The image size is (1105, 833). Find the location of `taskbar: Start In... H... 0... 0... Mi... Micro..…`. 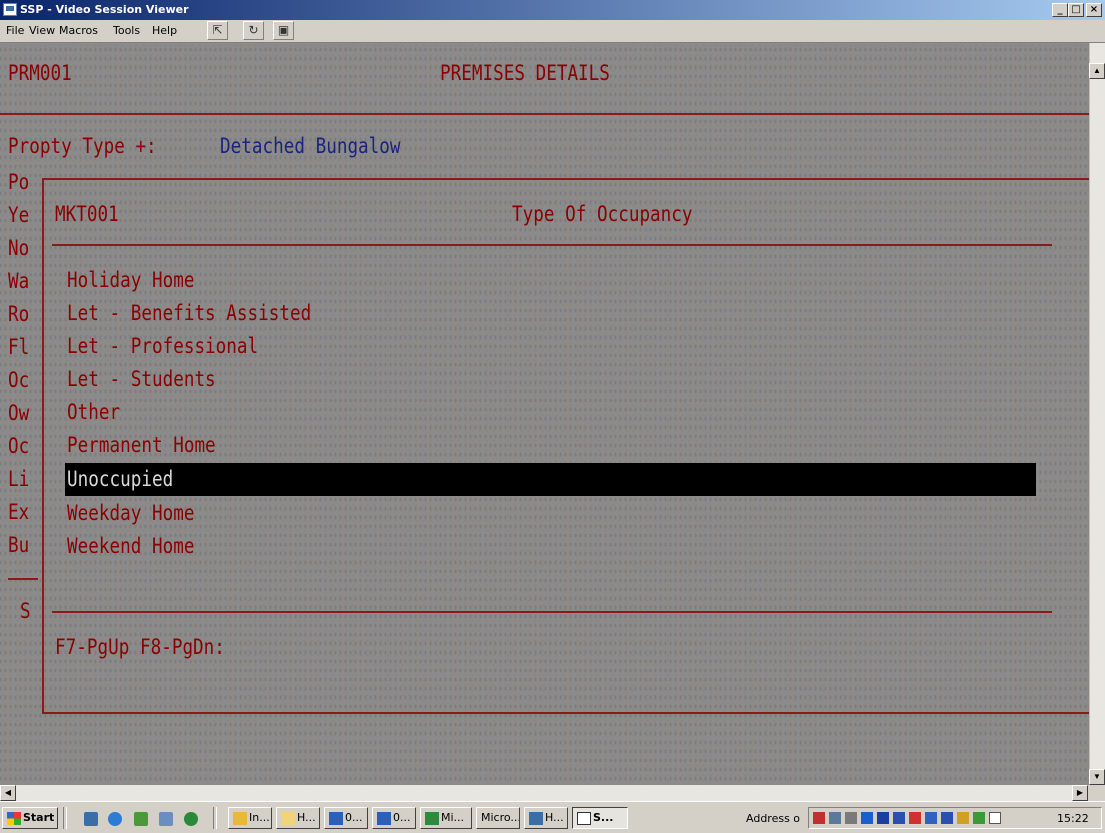

taskbar: Start In... H... 0... 0... Mi... Micro..… is located at coordinates (552, 817).